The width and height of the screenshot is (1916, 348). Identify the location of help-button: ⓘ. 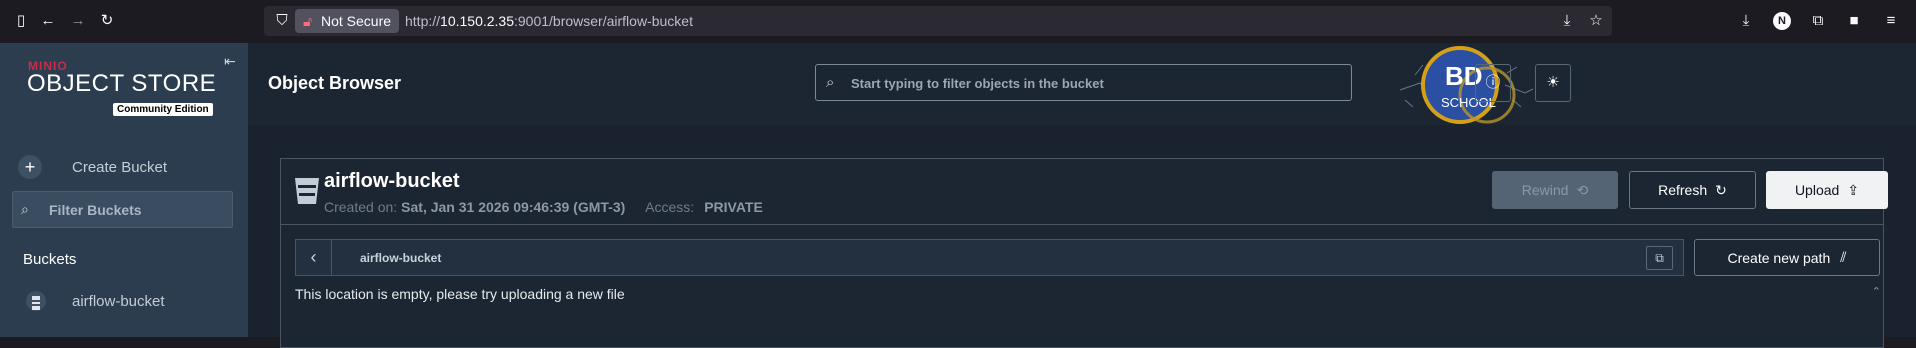
(1493, 83).